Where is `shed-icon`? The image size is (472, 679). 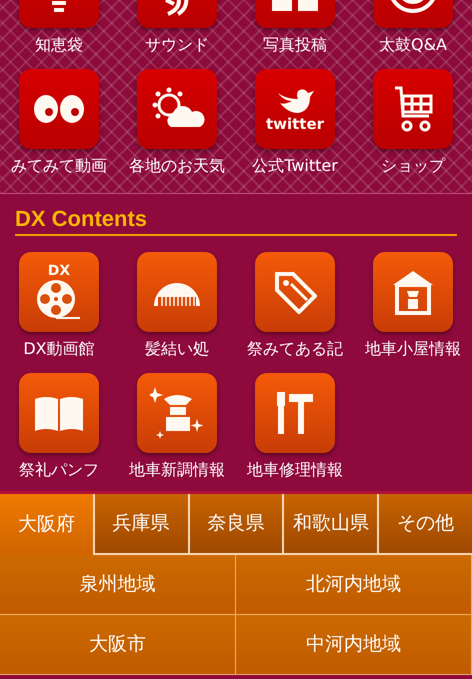
shed-icon is located at coordinates (413, 292).